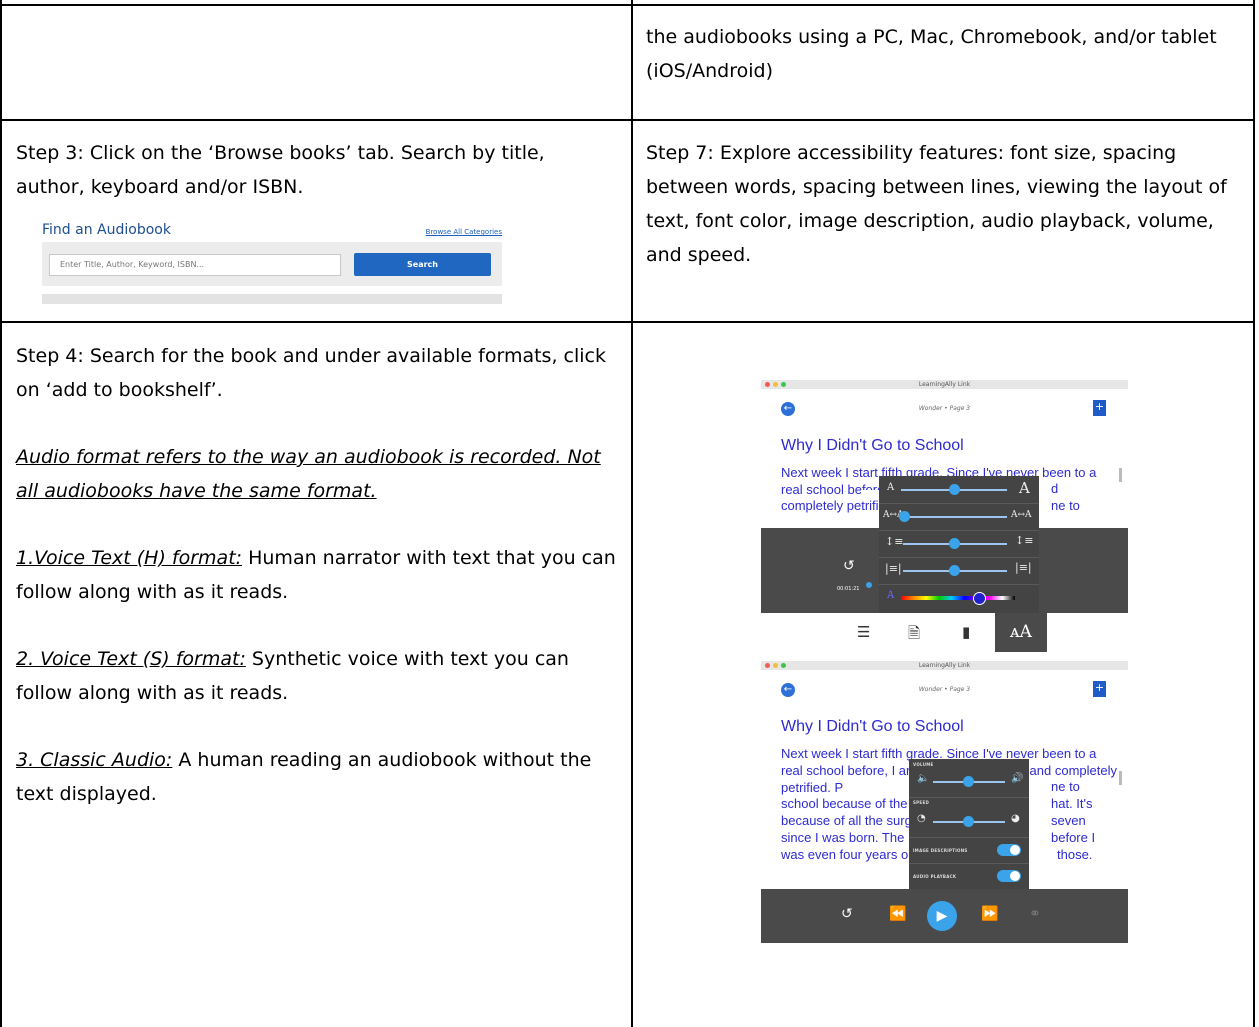 The height and width of the screenshot is (1027, 1259). I want to click on font-color-knob, so click(979, 598).